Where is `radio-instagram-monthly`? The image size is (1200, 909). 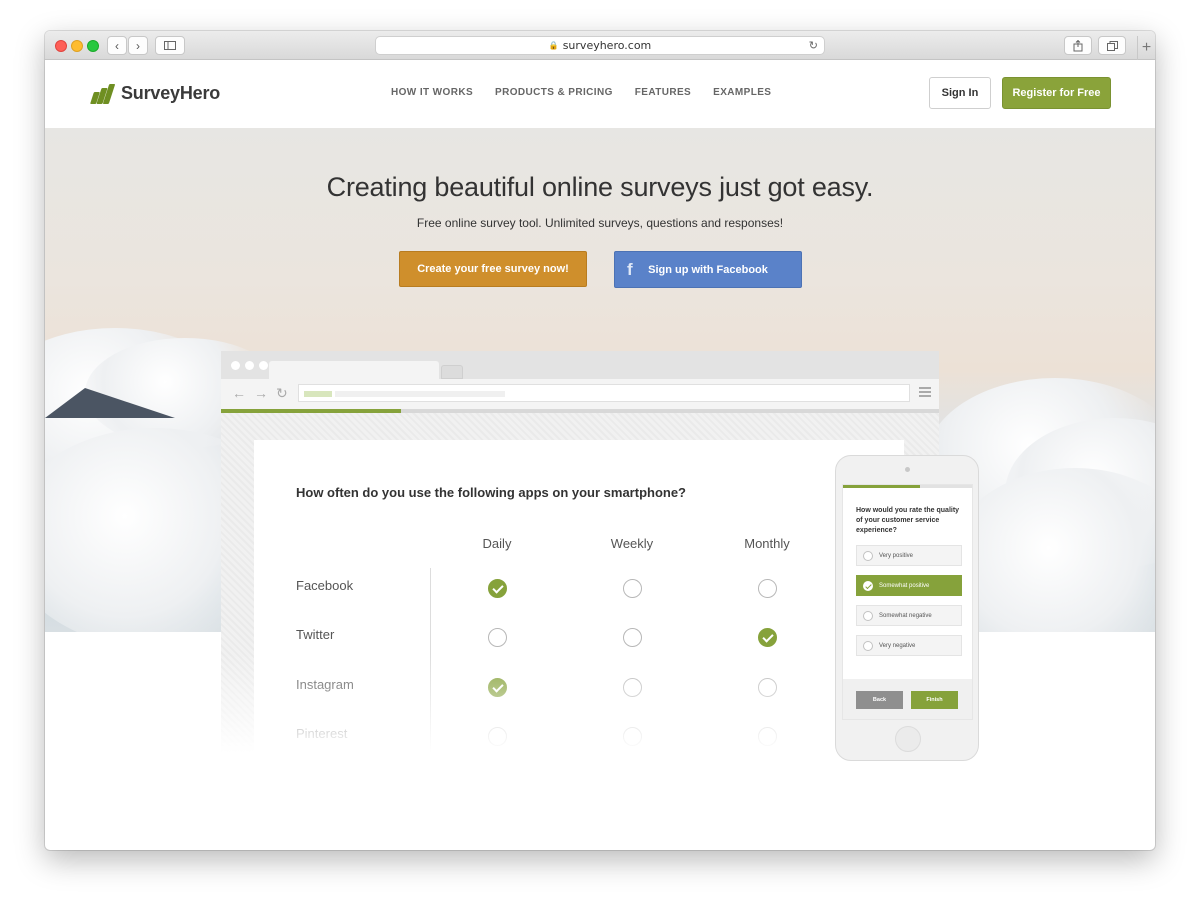
radio-instagram-monthly is located at coordinates (767, 687).